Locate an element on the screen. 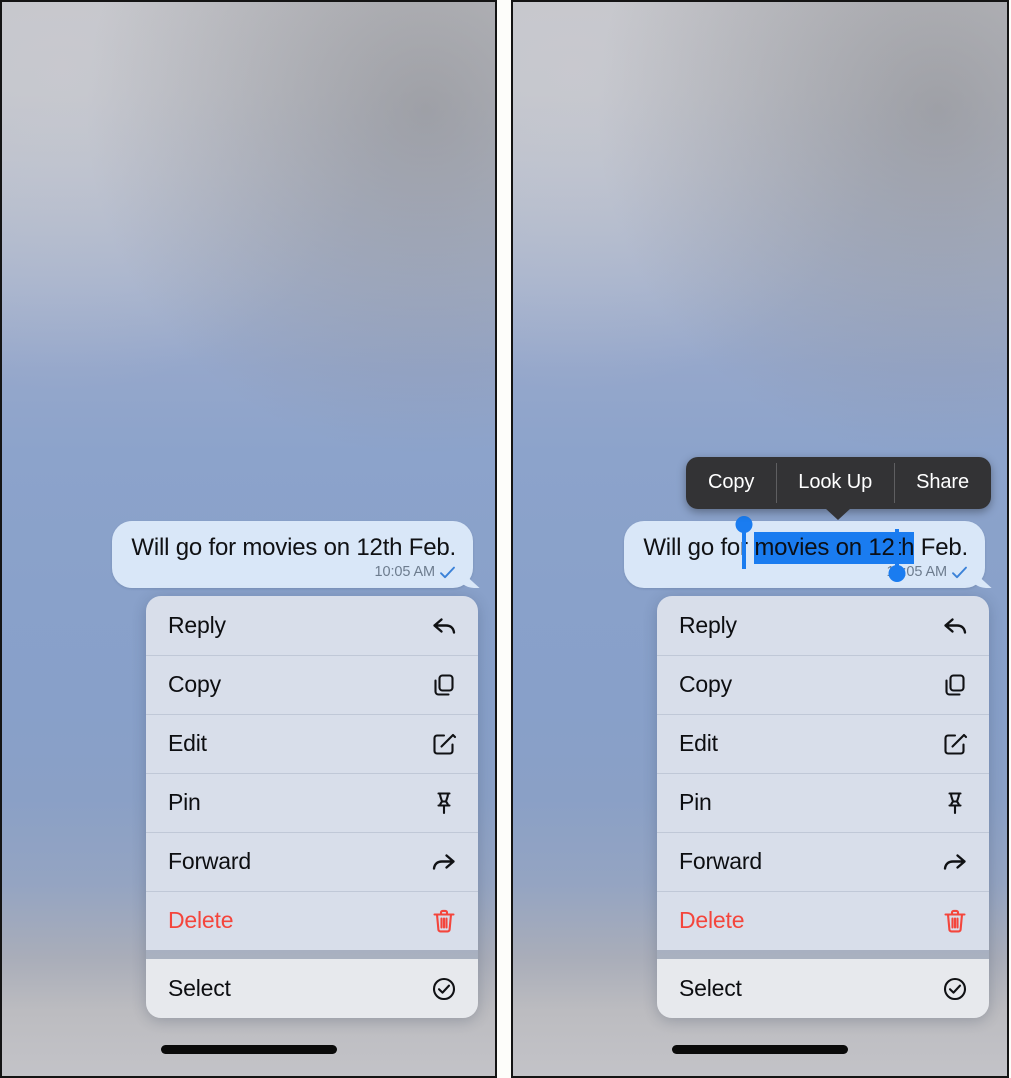 The image size is (1011, 1078). message-text-before: Will go for is located at coordinates (699, 547).